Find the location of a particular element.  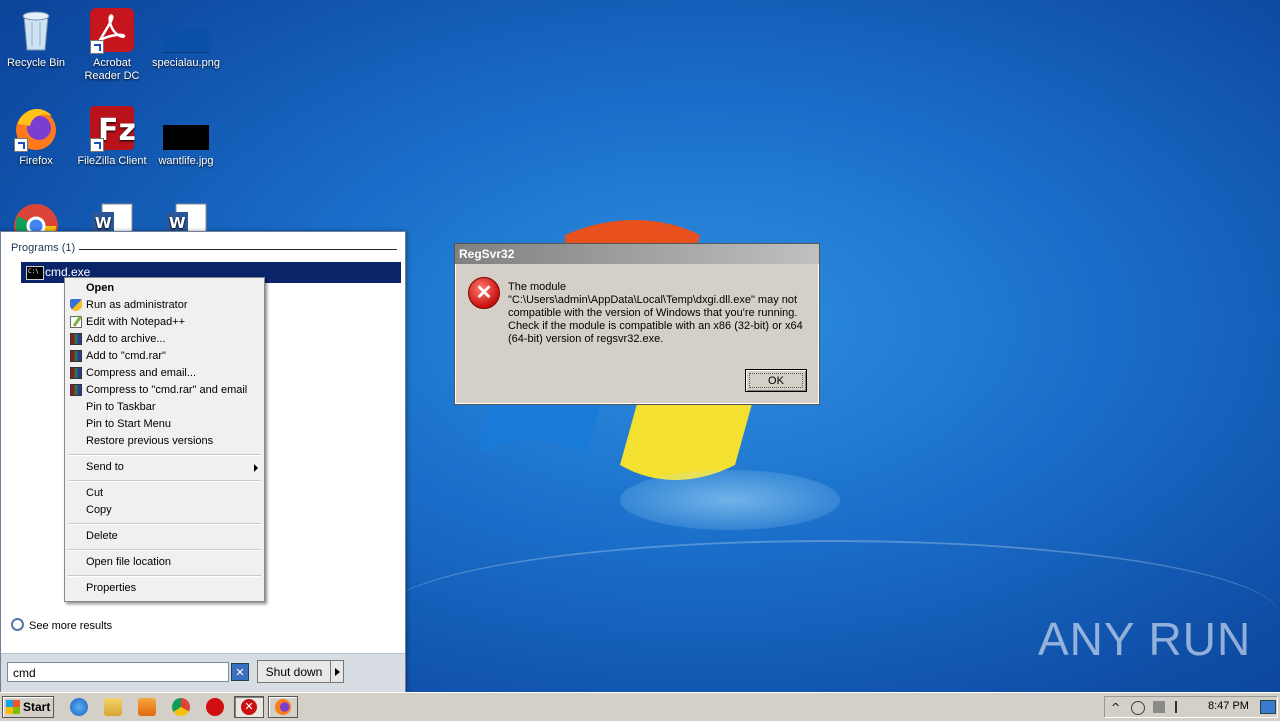

menu-item-label: Copy is located at coordinates (99, 510).